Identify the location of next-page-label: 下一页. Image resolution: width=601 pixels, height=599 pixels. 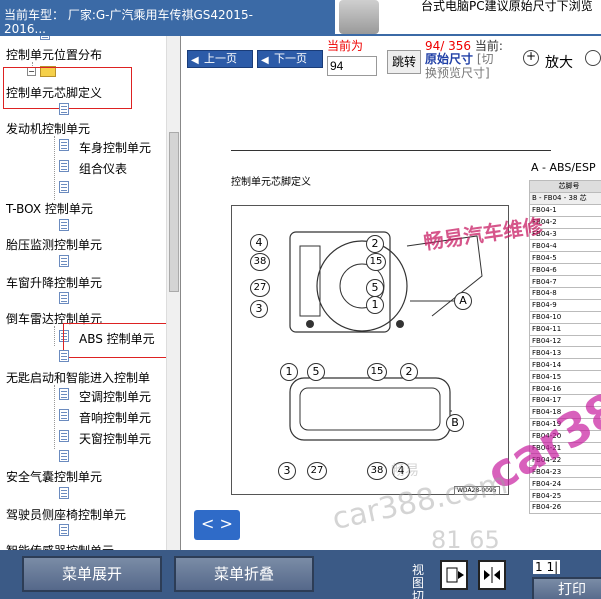
(290, 58).